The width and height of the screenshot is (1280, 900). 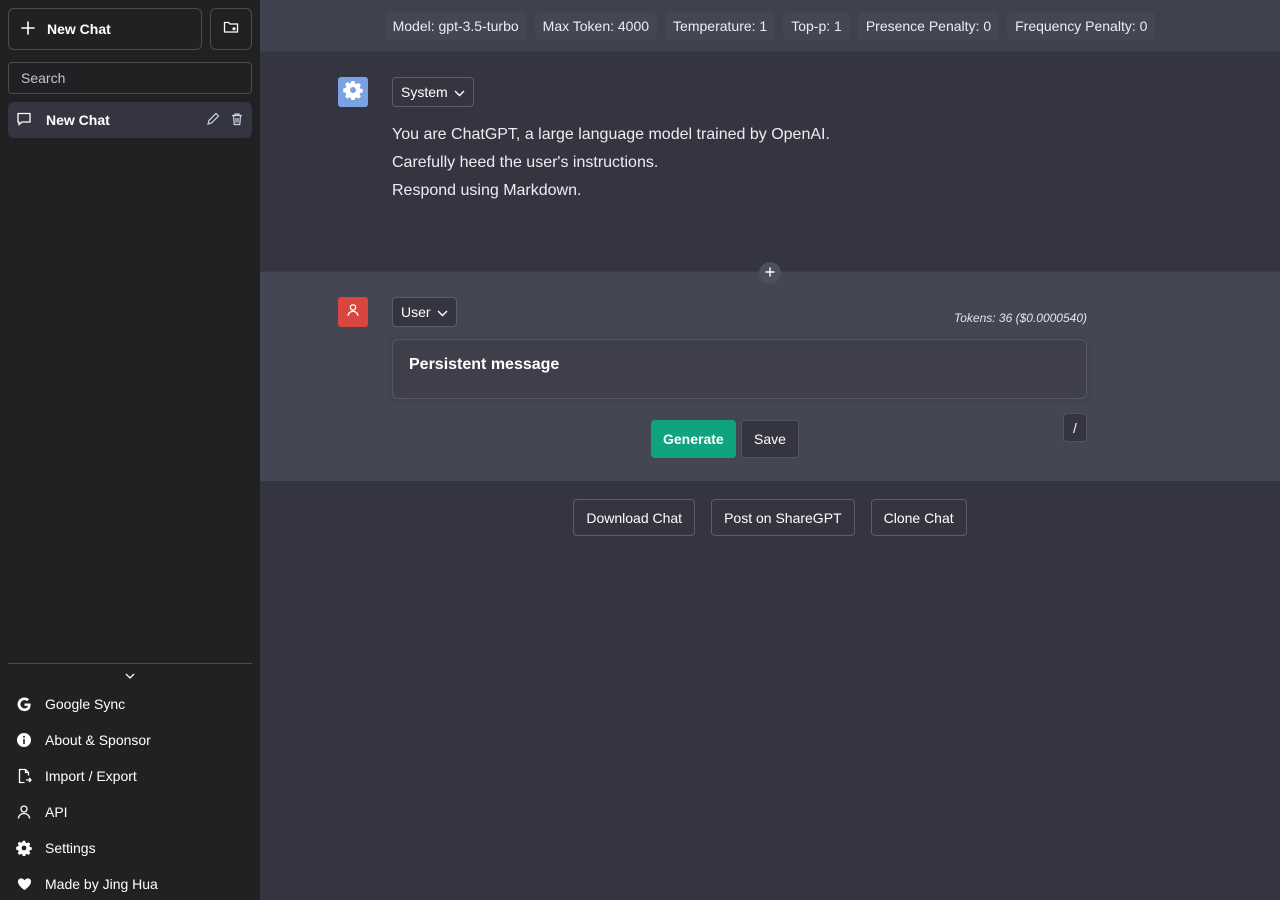 What do you see at coordinates (130, 120) in the screenshot?
I see `chat-list-item: New Chat` at bounding box center [130, 120].